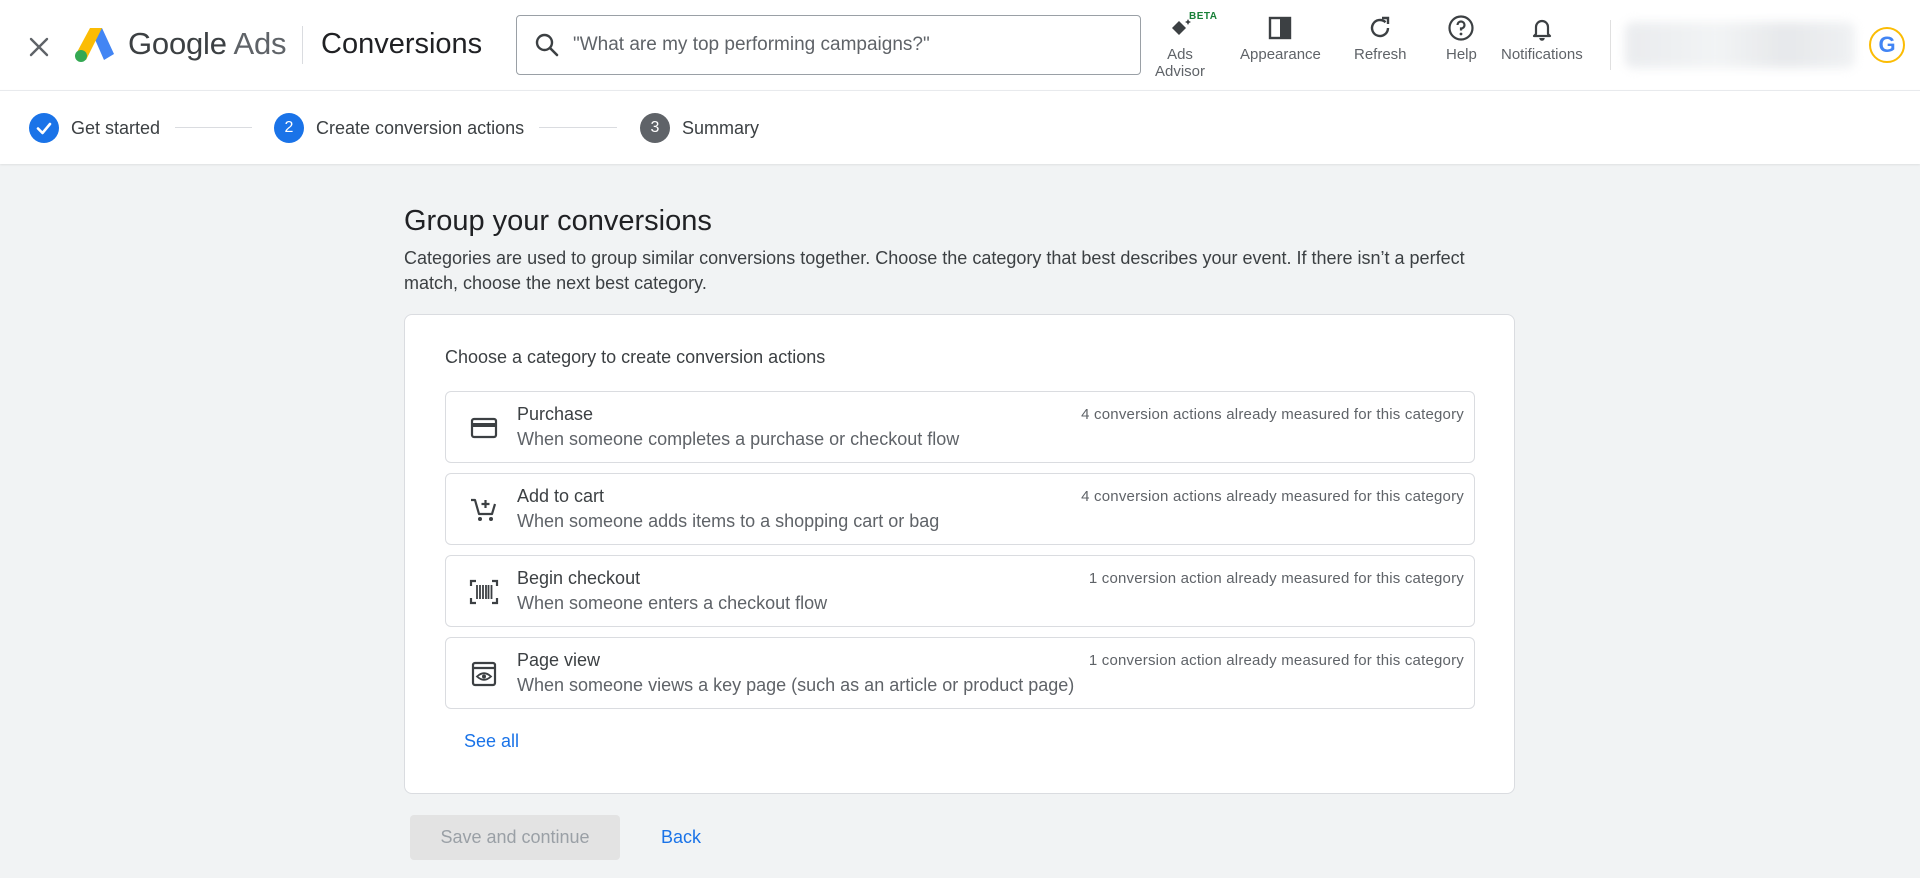 Image resolution: width=1920 pixels, height=878 pixels. Describe the element at coordinates (515, 837) in the screenshot. I see `save-and-continue-button: Save and continue` at that location.